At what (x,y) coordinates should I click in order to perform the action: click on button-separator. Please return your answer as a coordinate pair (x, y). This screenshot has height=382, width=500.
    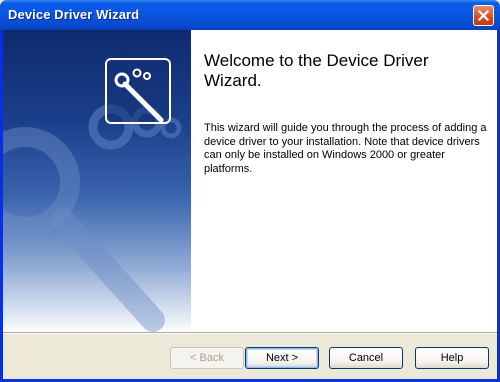
    Looking at the image, I should click on (250, 333).